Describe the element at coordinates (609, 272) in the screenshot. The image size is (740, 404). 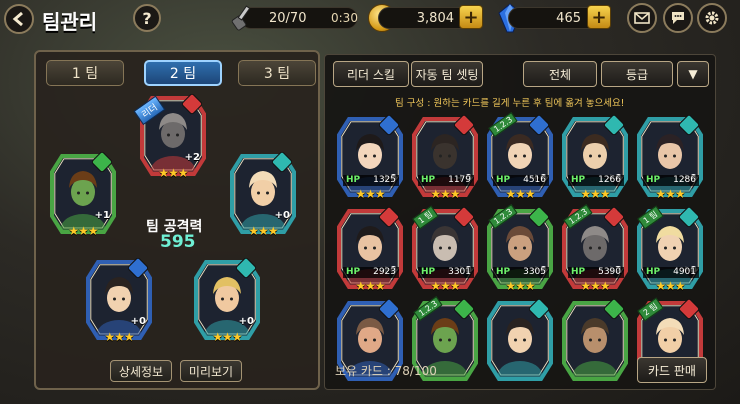
I see `hp-value: 5390` at that location.